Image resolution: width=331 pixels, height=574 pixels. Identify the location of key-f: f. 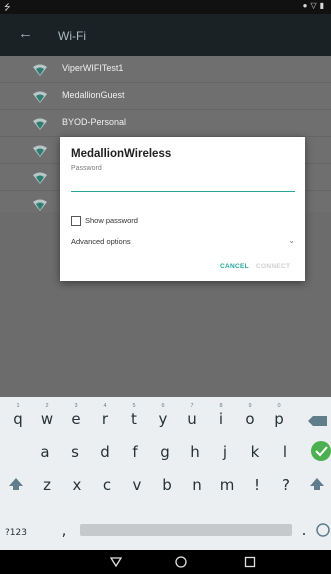
(135, 451).